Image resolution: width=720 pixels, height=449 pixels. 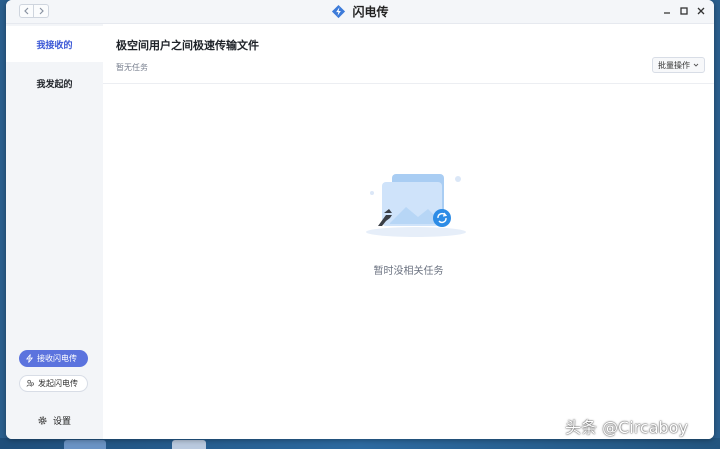 I want to click on settings-label: 设置, so click(x=62, y=421).